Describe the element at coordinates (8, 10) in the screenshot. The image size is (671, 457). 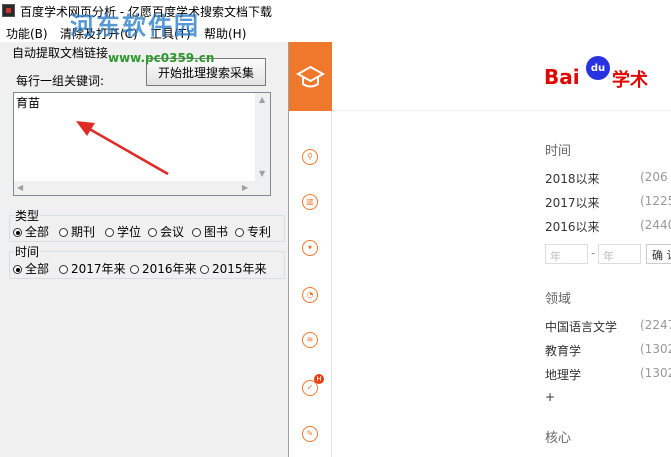
I see `app-icon` at that location.